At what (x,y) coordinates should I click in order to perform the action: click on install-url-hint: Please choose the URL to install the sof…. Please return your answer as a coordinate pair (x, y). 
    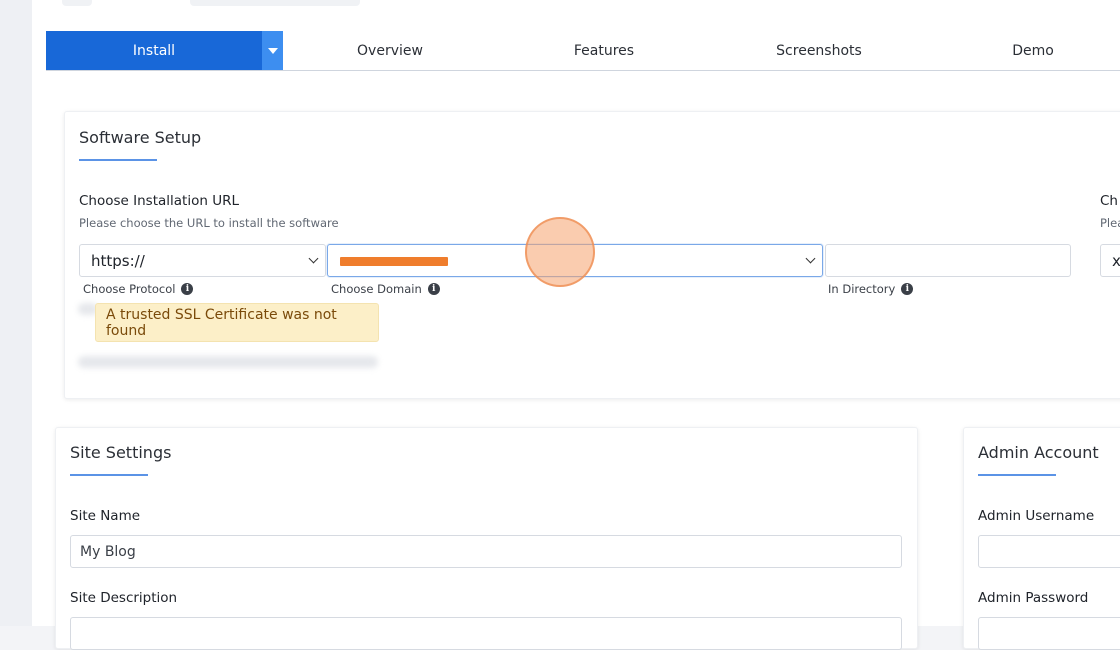
    Looking at the image, I should click on (209, 223).